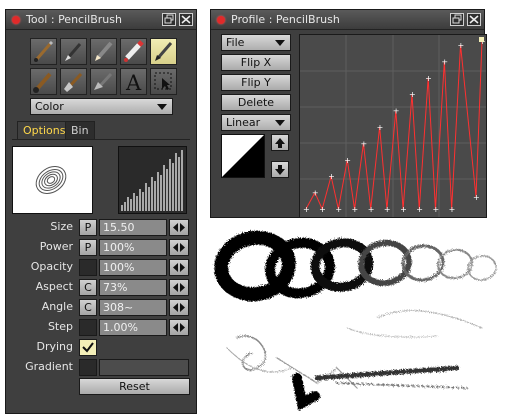 Image resolution: width=510 pixels, height=416 pixels. I want to click on size-label: Size, so click(61, 226).